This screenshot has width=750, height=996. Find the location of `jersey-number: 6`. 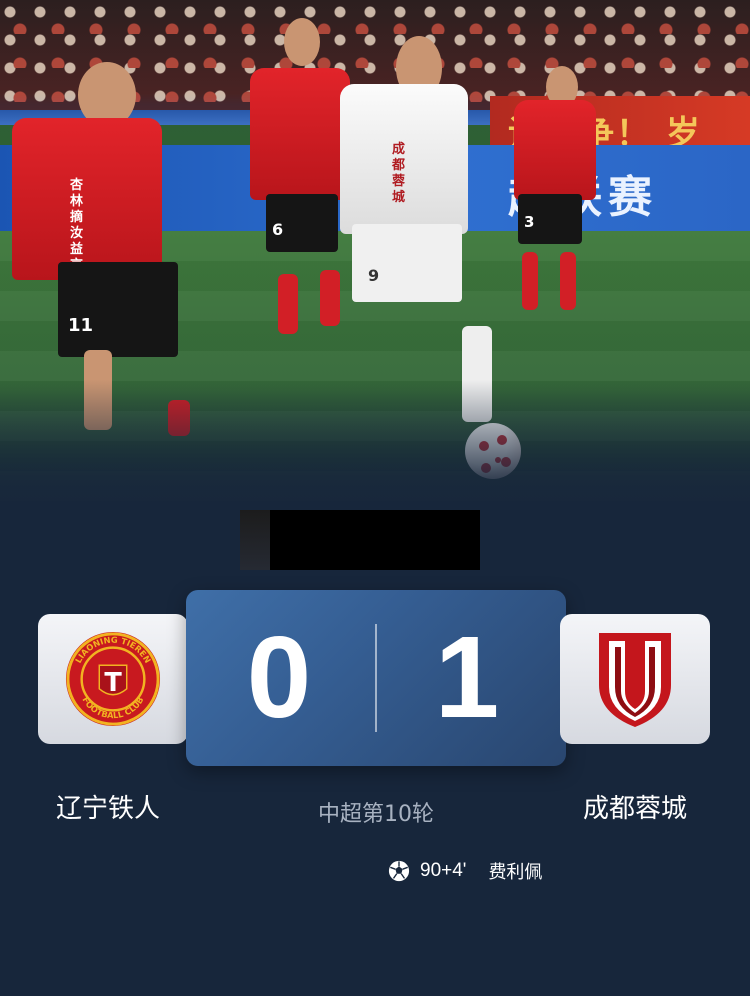

jersey-number: 6 is located at coordinates (278, 229).